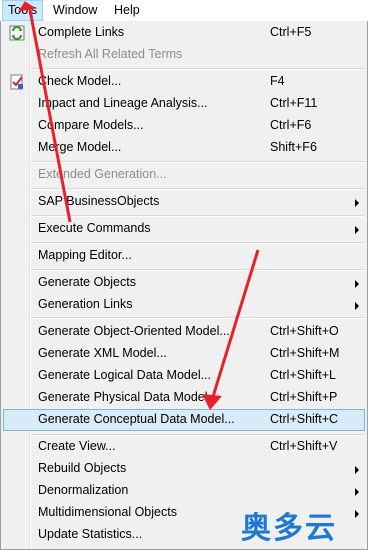 The image size is (368, 550). I want to click on menu-item-label: Generation Links, so click(85, 304).